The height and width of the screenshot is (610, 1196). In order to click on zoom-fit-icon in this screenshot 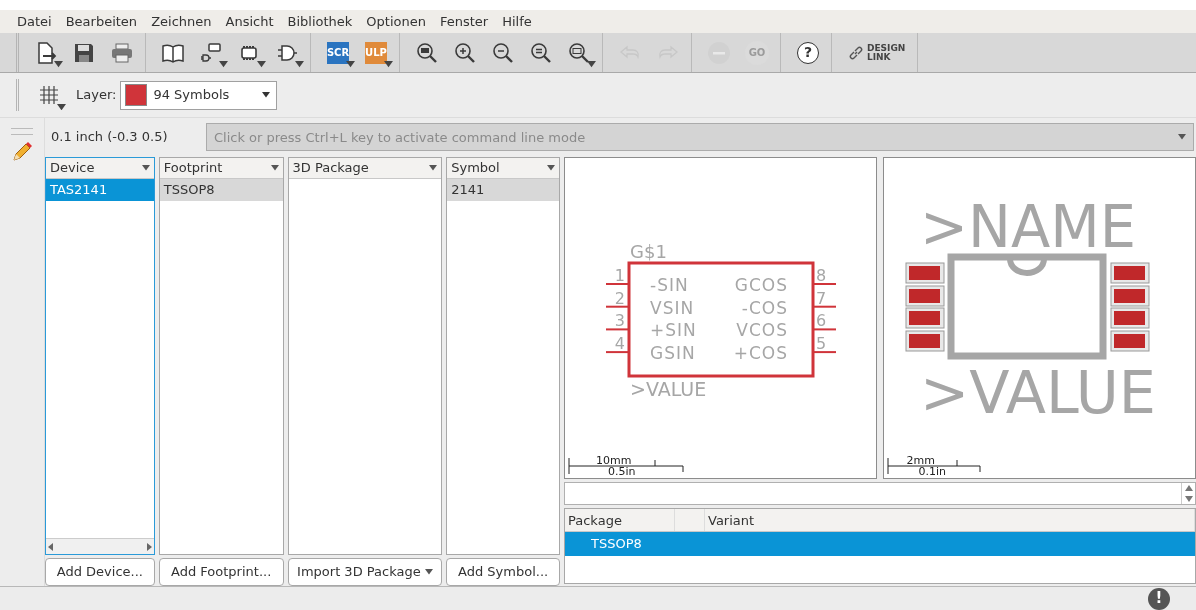, I will do `click(427, 52)`.